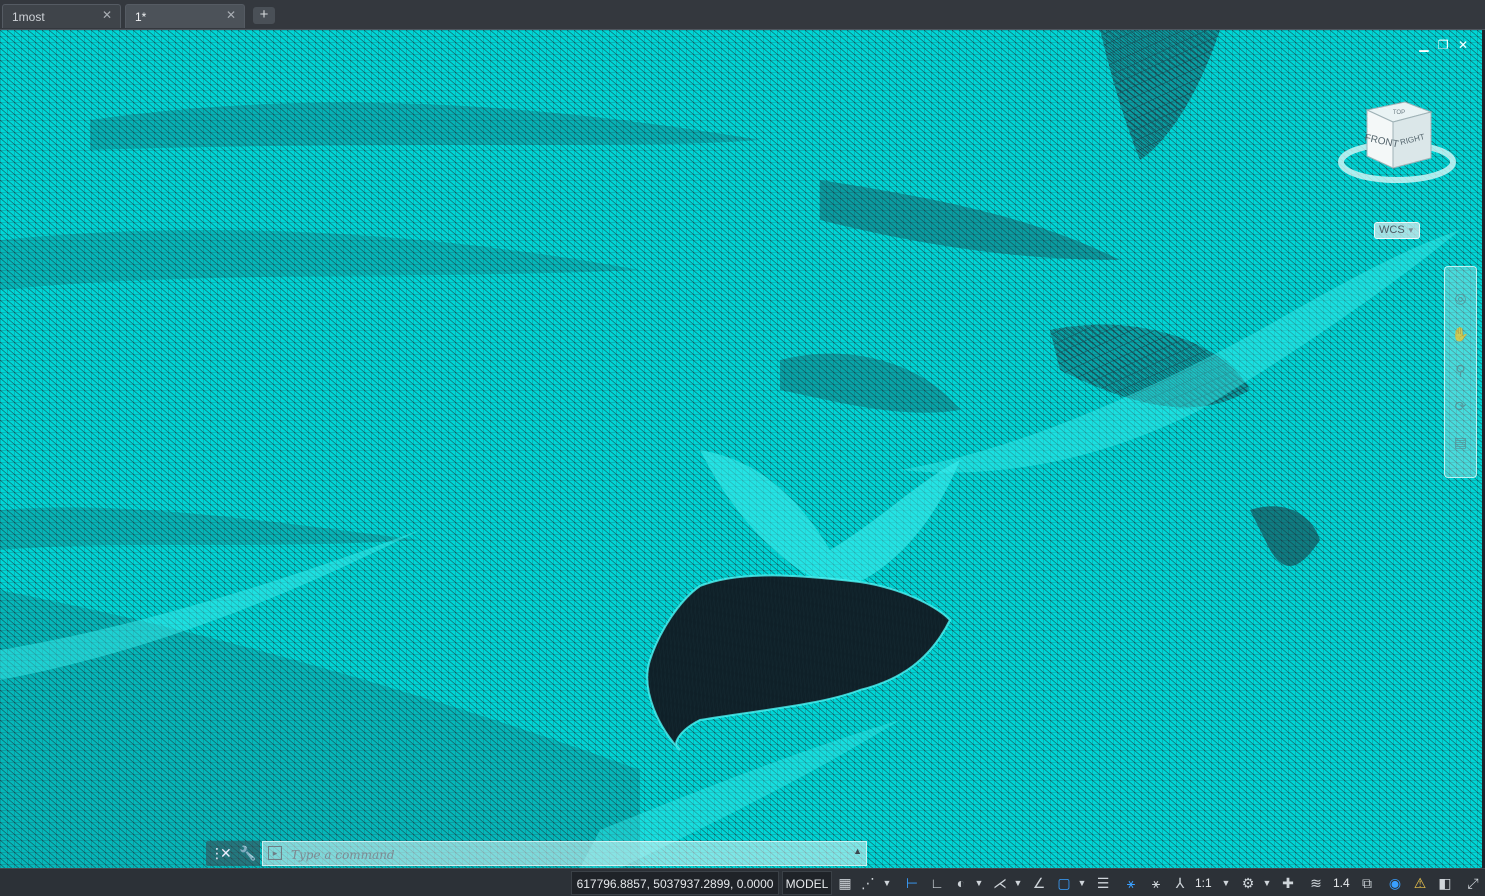 The image size is (1485, 896). What do you see at coordinates (1000, 883) in the screenshot?
I see `isodraft-icon: ⋌` at bounding box center [1000, 883].